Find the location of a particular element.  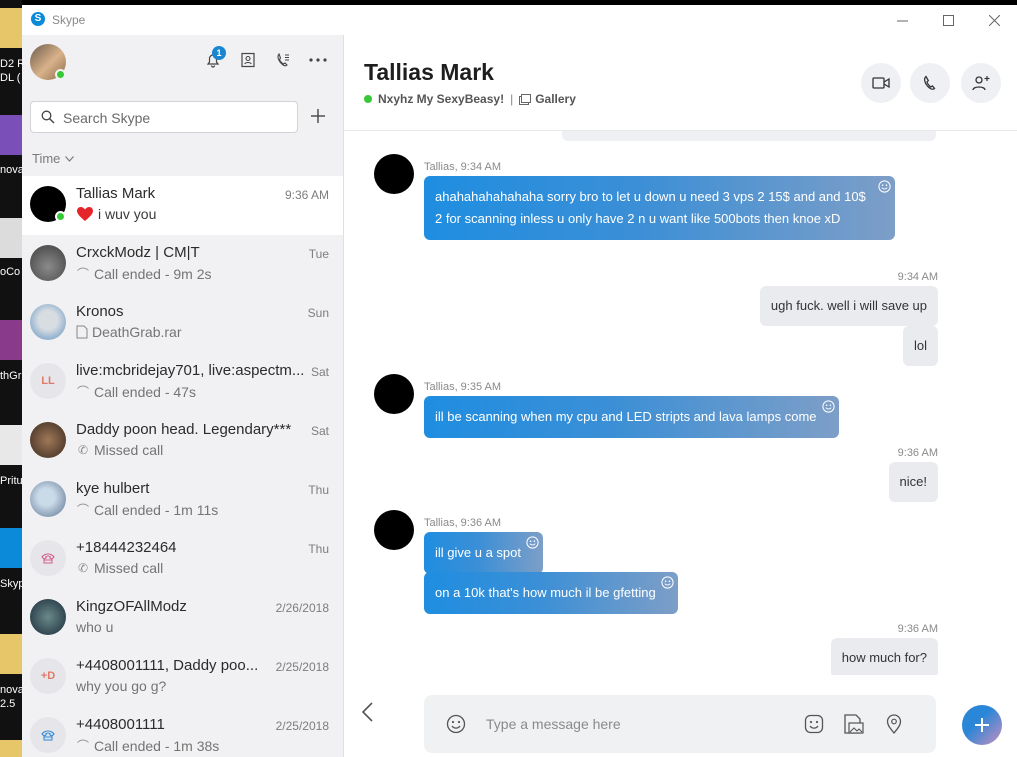

more-actions-button is located at coordinates (982, 725).